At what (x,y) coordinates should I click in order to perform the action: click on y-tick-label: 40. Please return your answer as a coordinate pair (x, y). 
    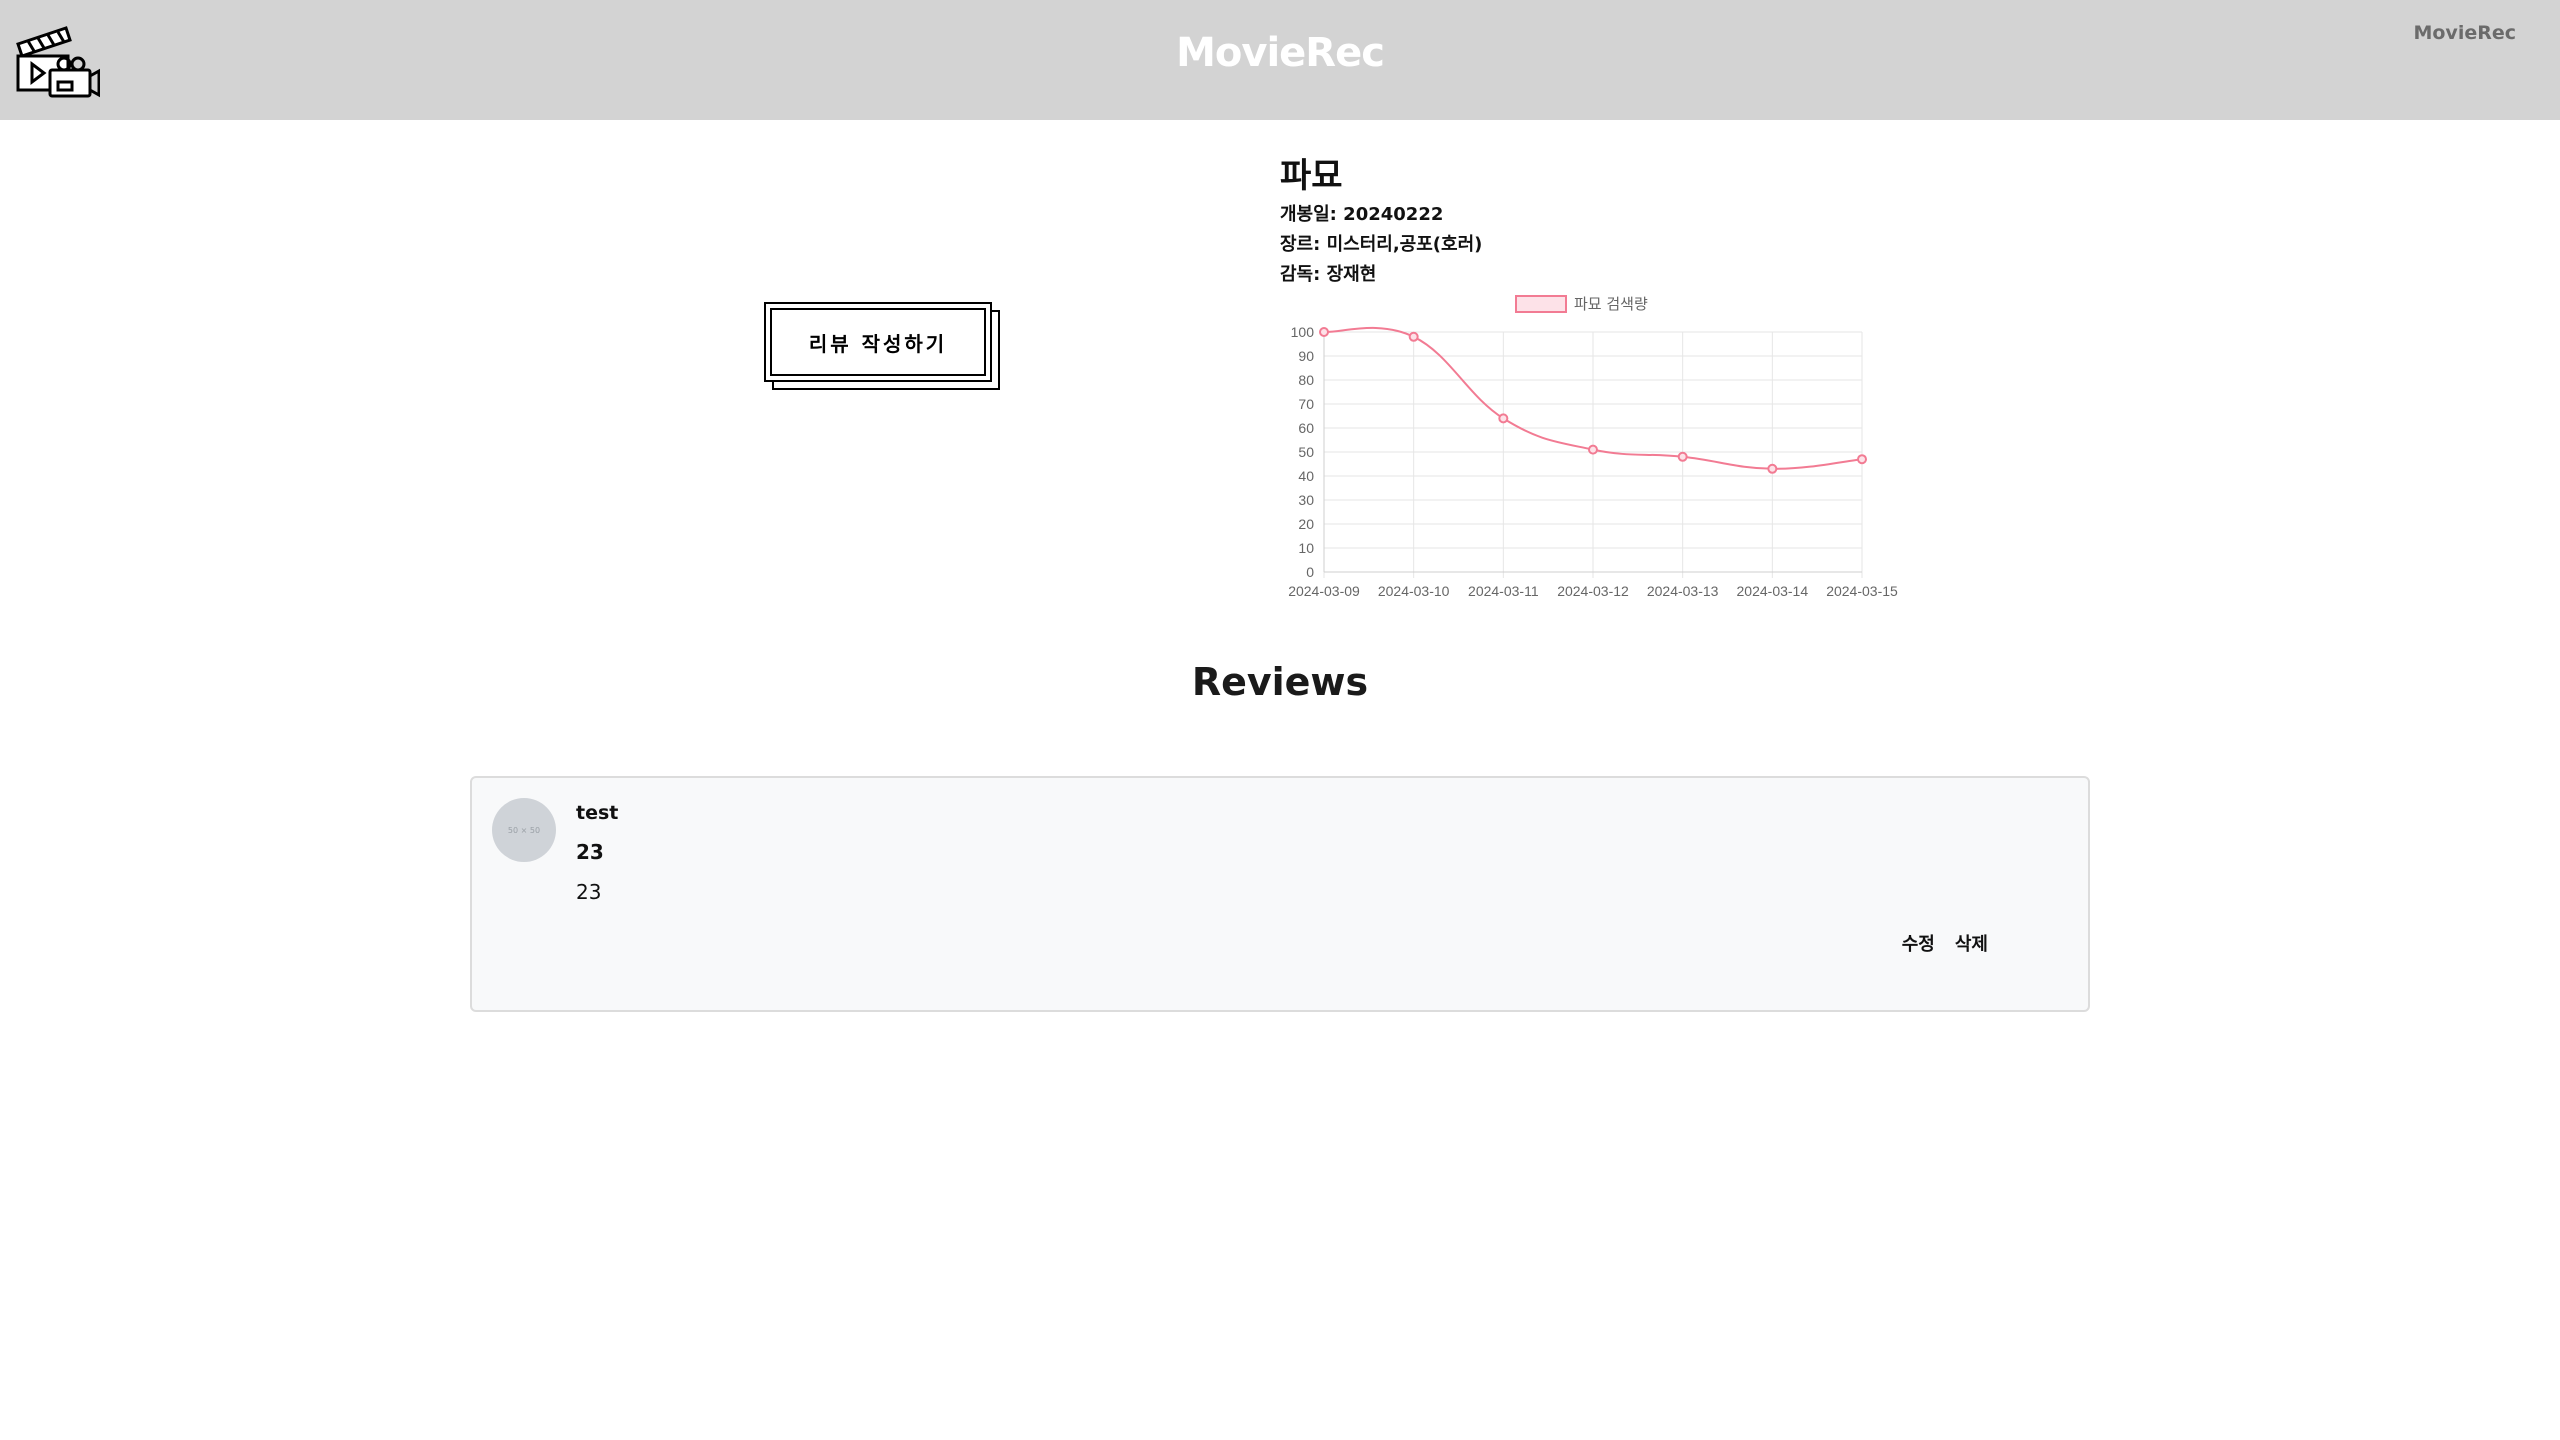
    Looking at the image, I should click on (1306, 476).